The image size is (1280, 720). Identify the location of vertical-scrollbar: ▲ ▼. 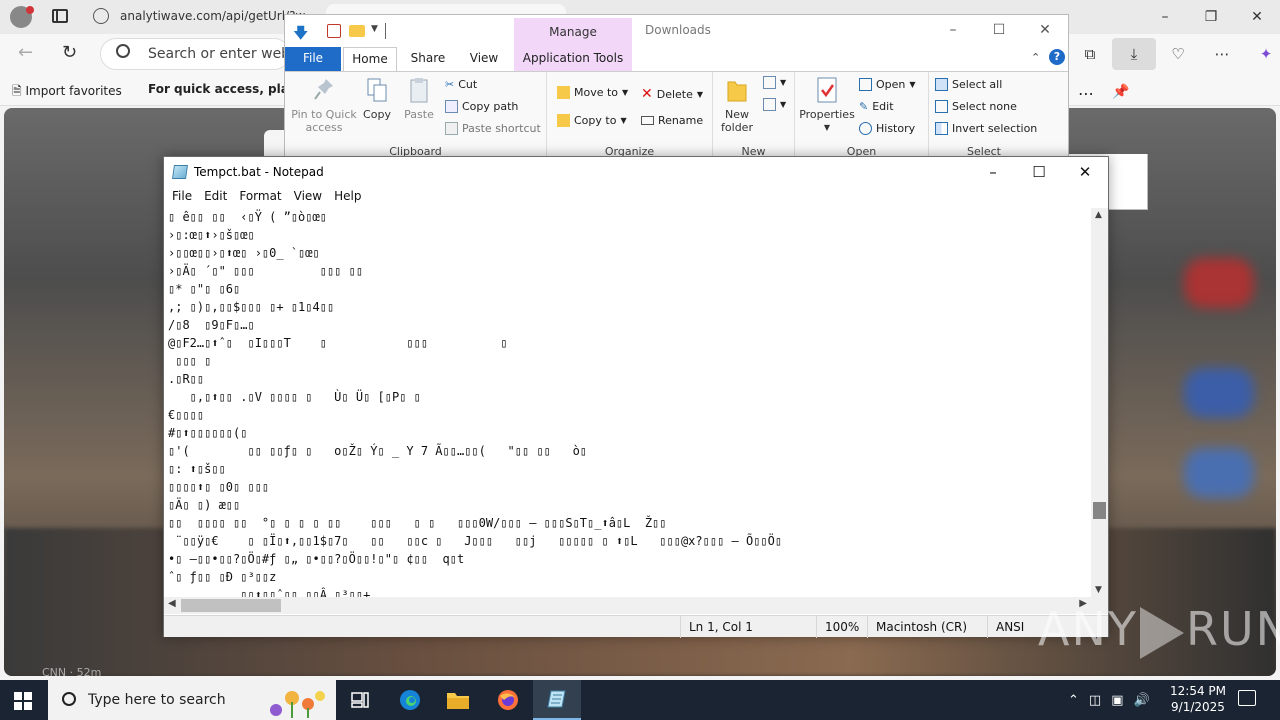
(1099, 402).